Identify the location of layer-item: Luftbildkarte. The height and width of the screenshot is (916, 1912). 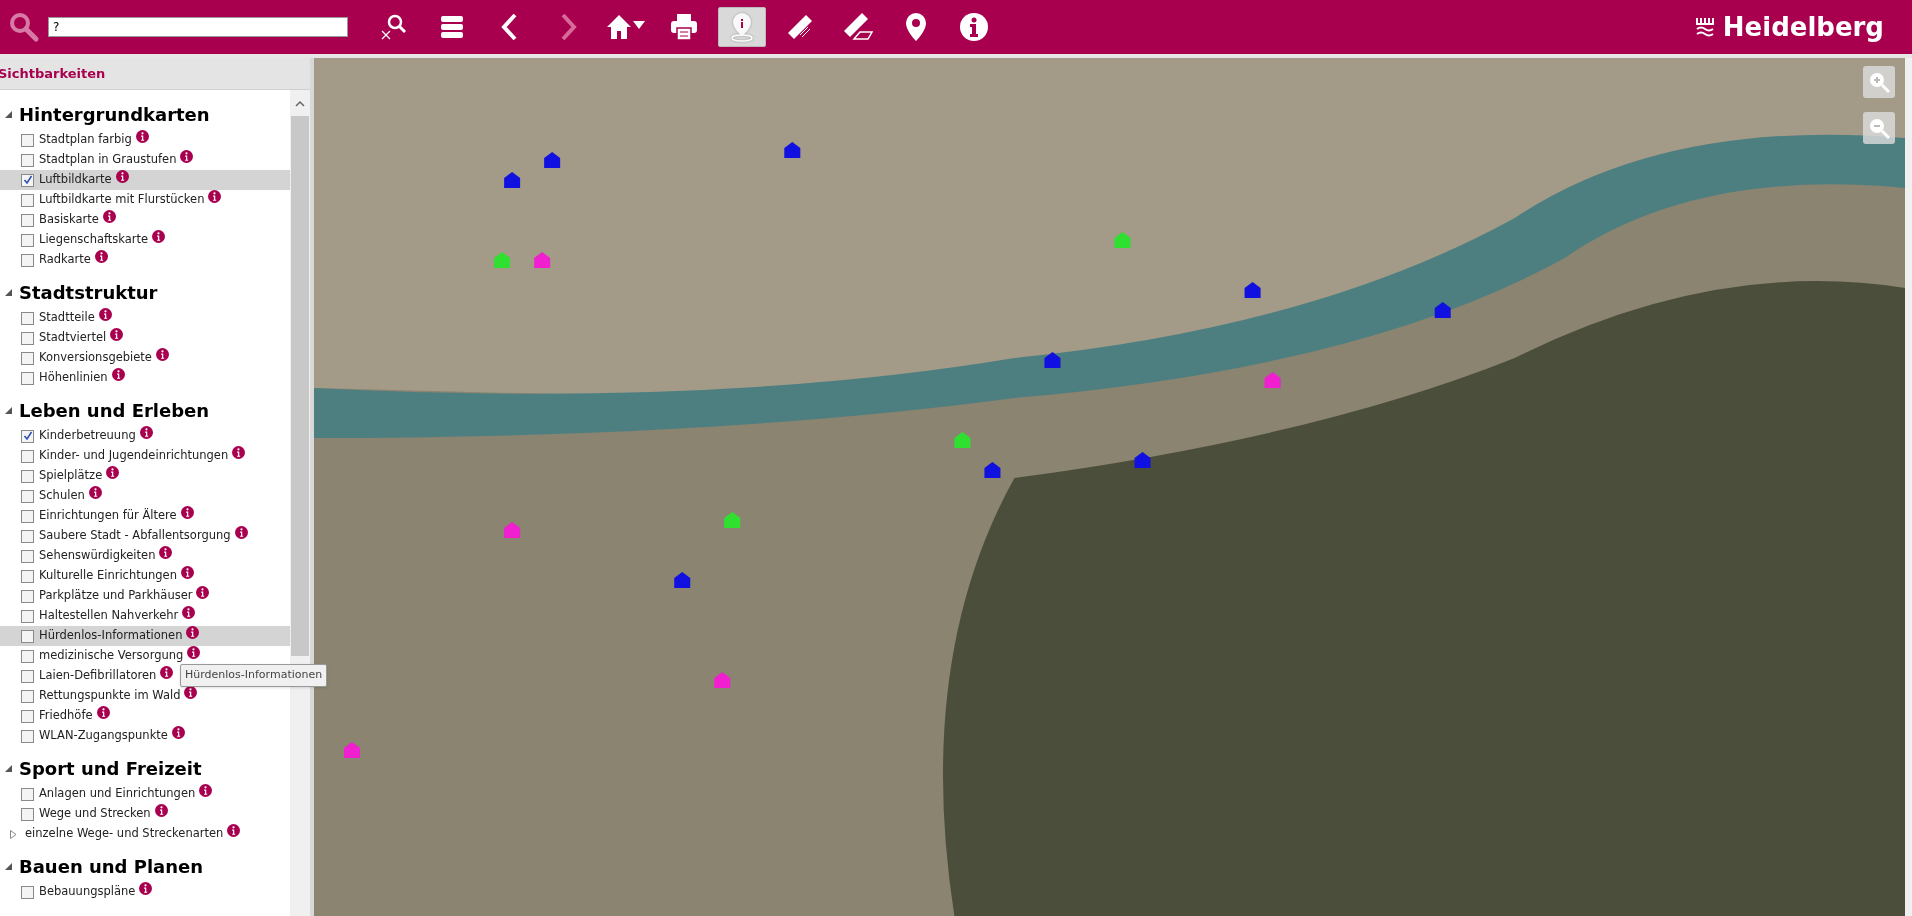
(145, 180).